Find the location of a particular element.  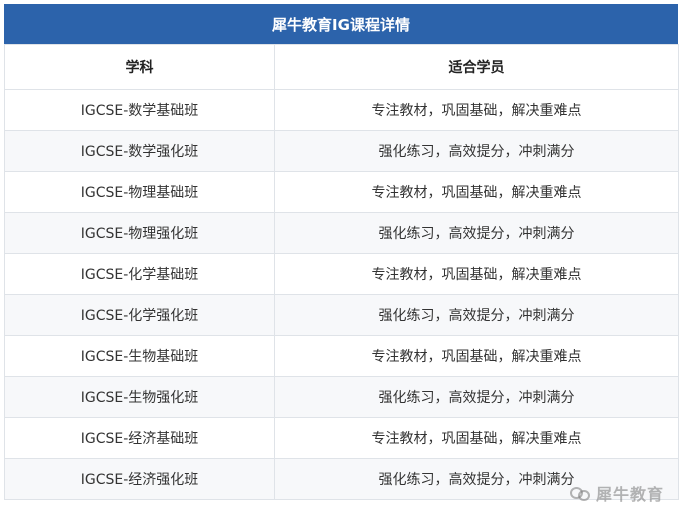

table-row: IGCSE-化学强化班 强化练习，高效提分，冲刺满分 is located at coordinates (341, 315).